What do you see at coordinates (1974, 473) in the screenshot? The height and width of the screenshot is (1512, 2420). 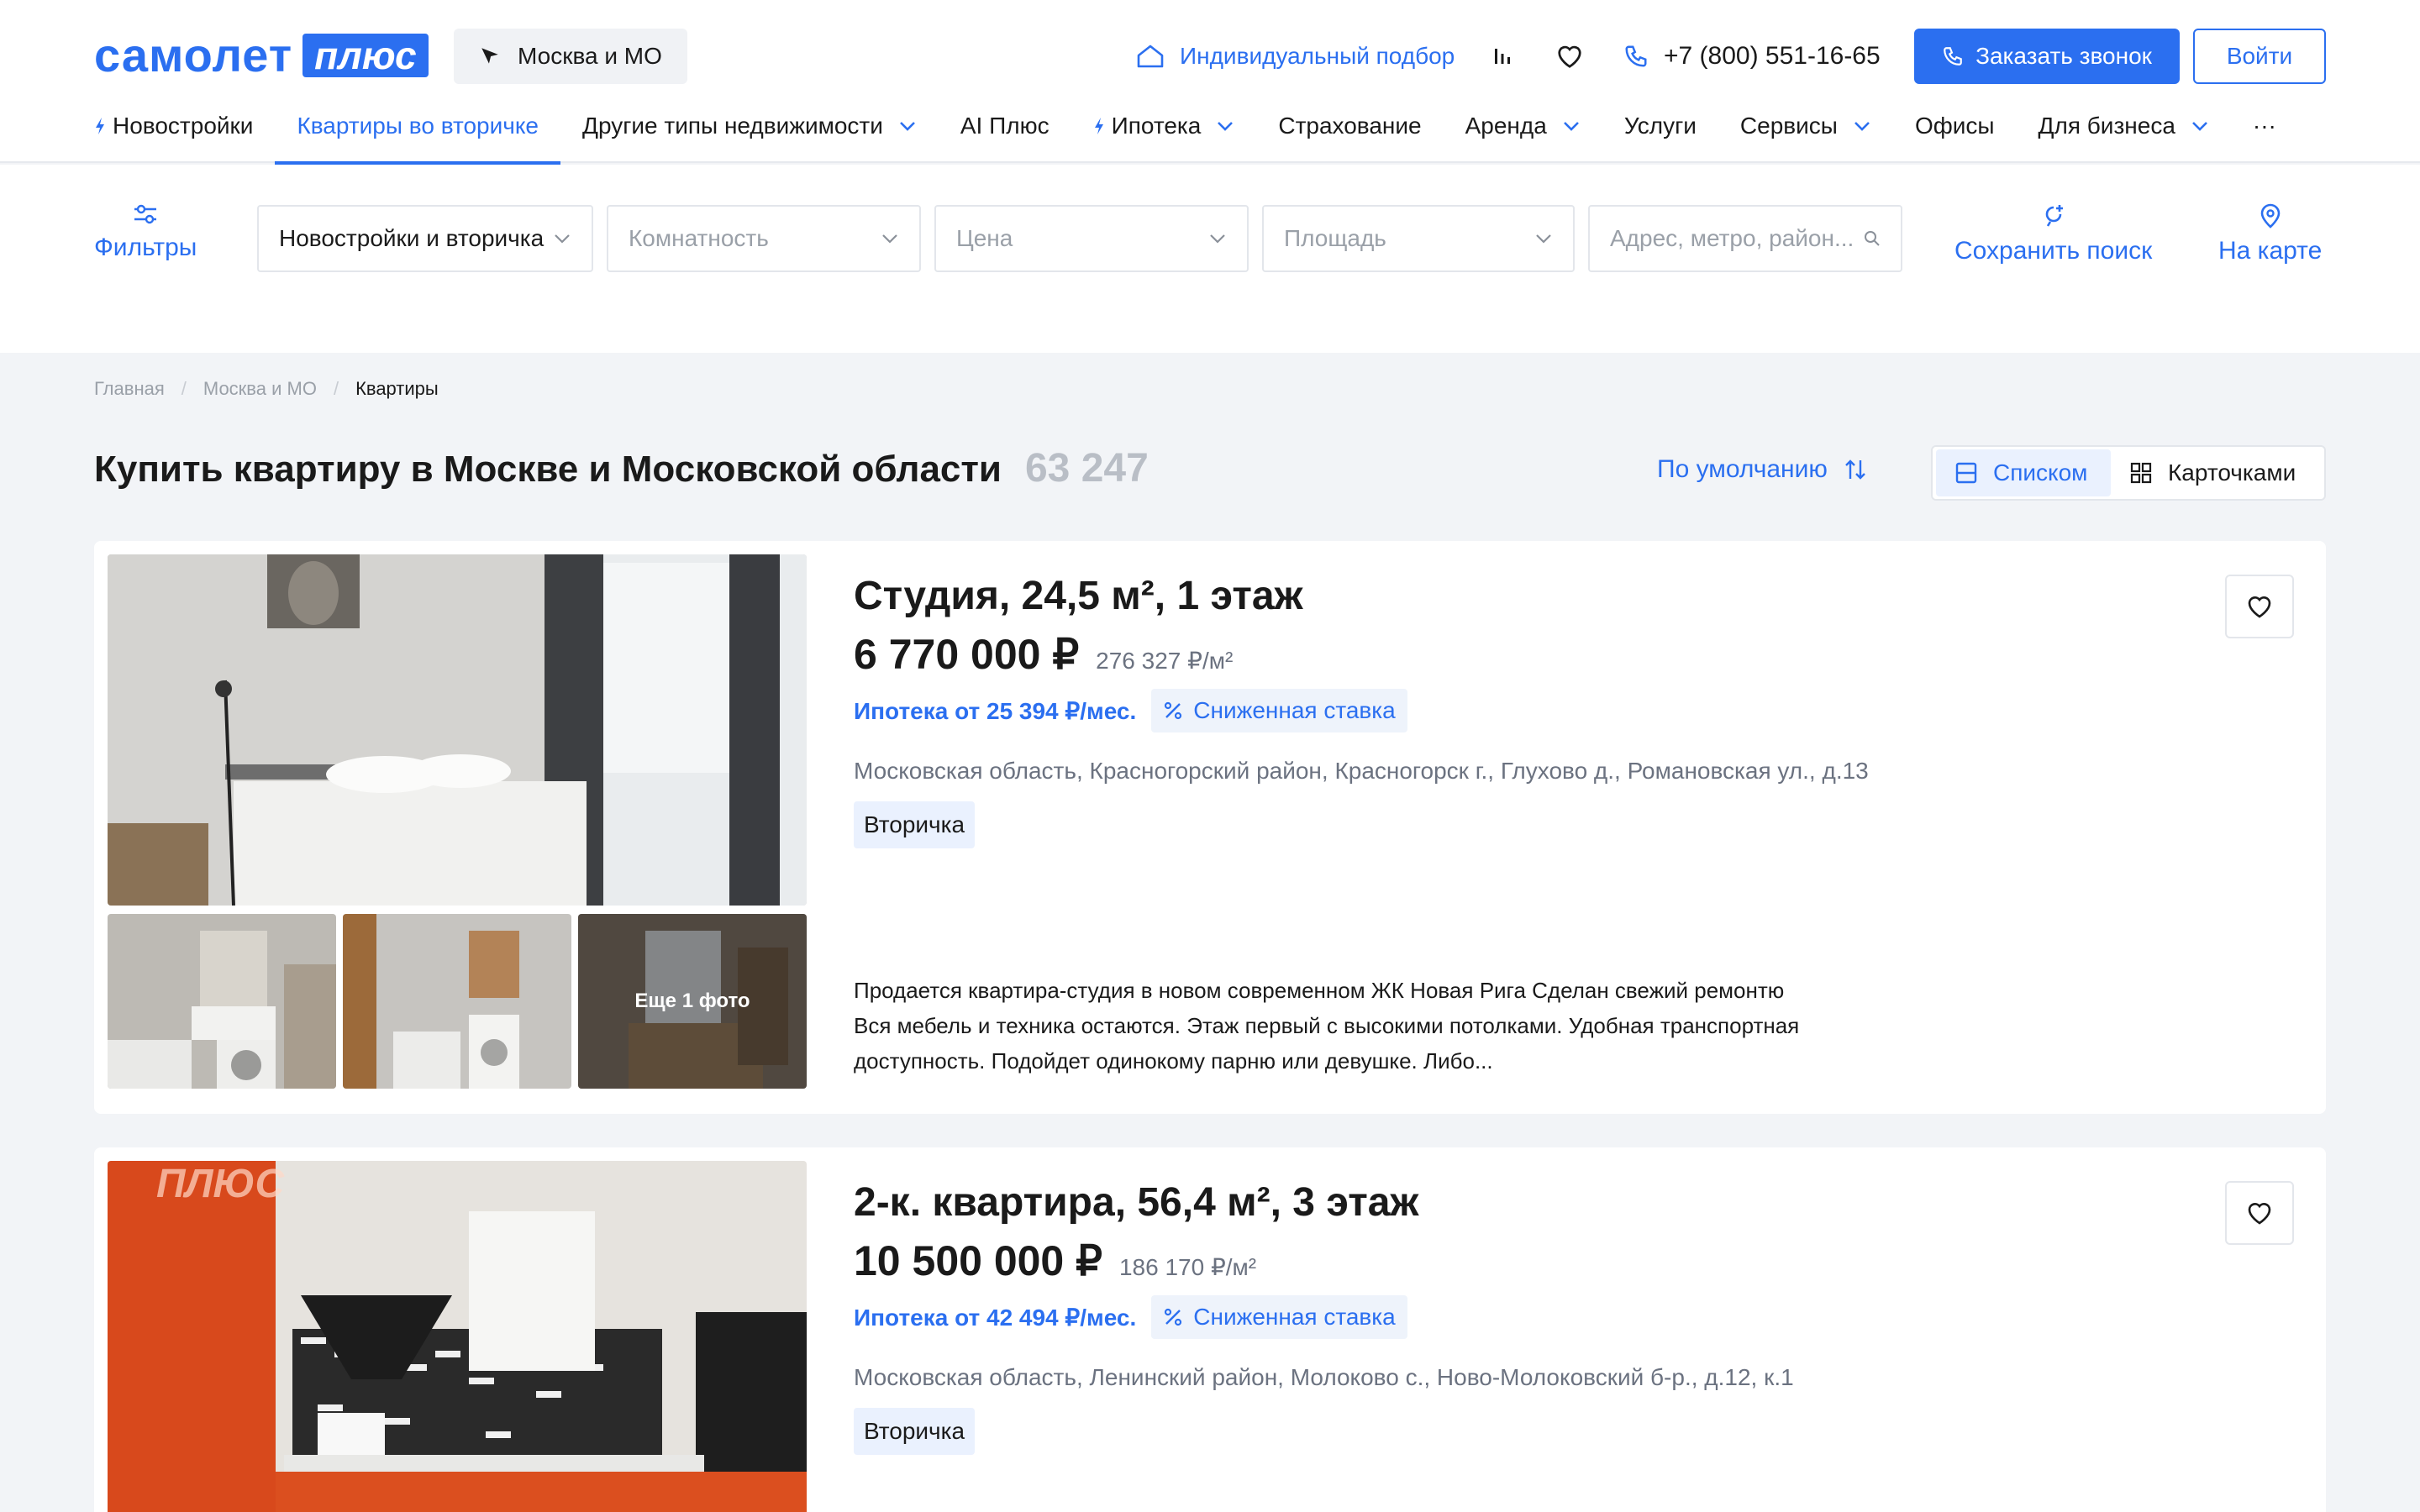 I see `list-view-icon` at bounding box center [1974, 473].